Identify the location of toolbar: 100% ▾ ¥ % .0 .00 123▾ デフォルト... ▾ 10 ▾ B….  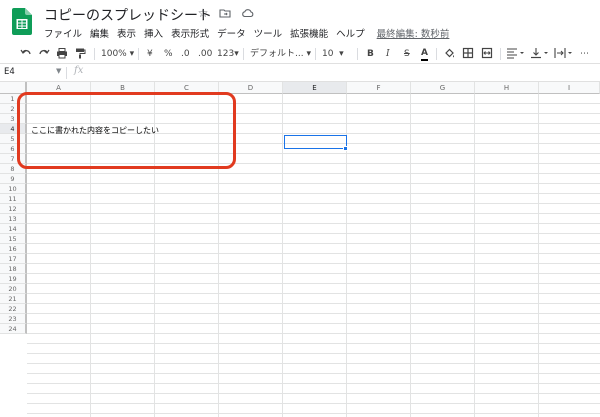
(300, 54).